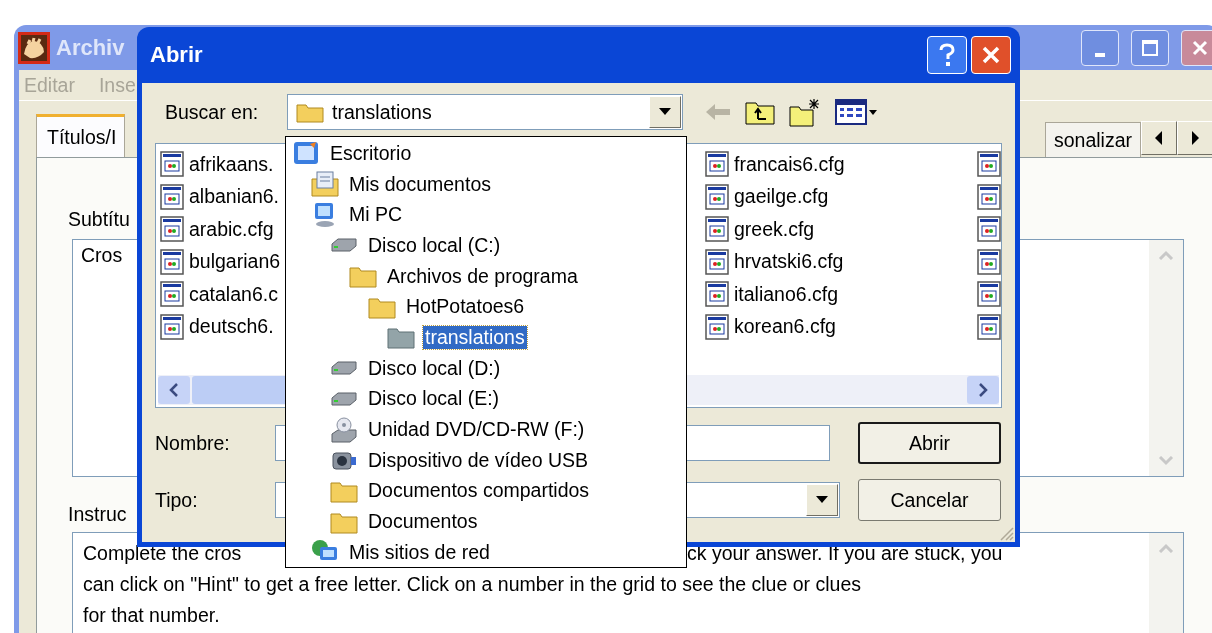  Describe the element at coordinates (193, 443) in the screenshot. I see `file-name-label: Nombre:` at that location.